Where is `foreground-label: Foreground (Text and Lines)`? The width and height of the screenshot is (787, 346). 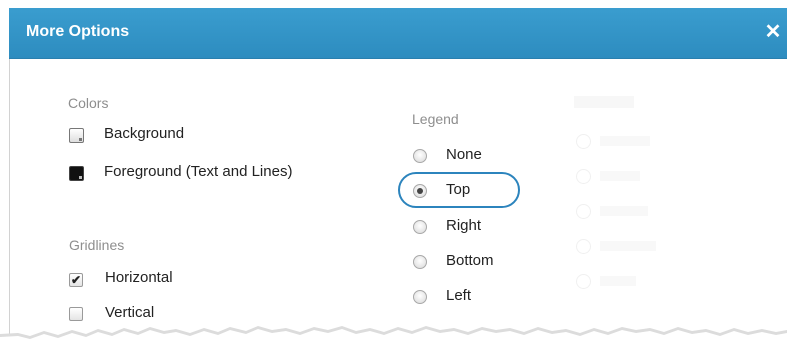
foreground-label: Foreground (Text and Lines) is located at coordinates (198, 171).